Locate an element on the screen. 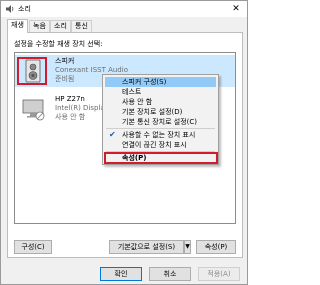 The height and width of the screenshot is (285, 320). cancel-button: 취소 is located at coordinates (170, 274).